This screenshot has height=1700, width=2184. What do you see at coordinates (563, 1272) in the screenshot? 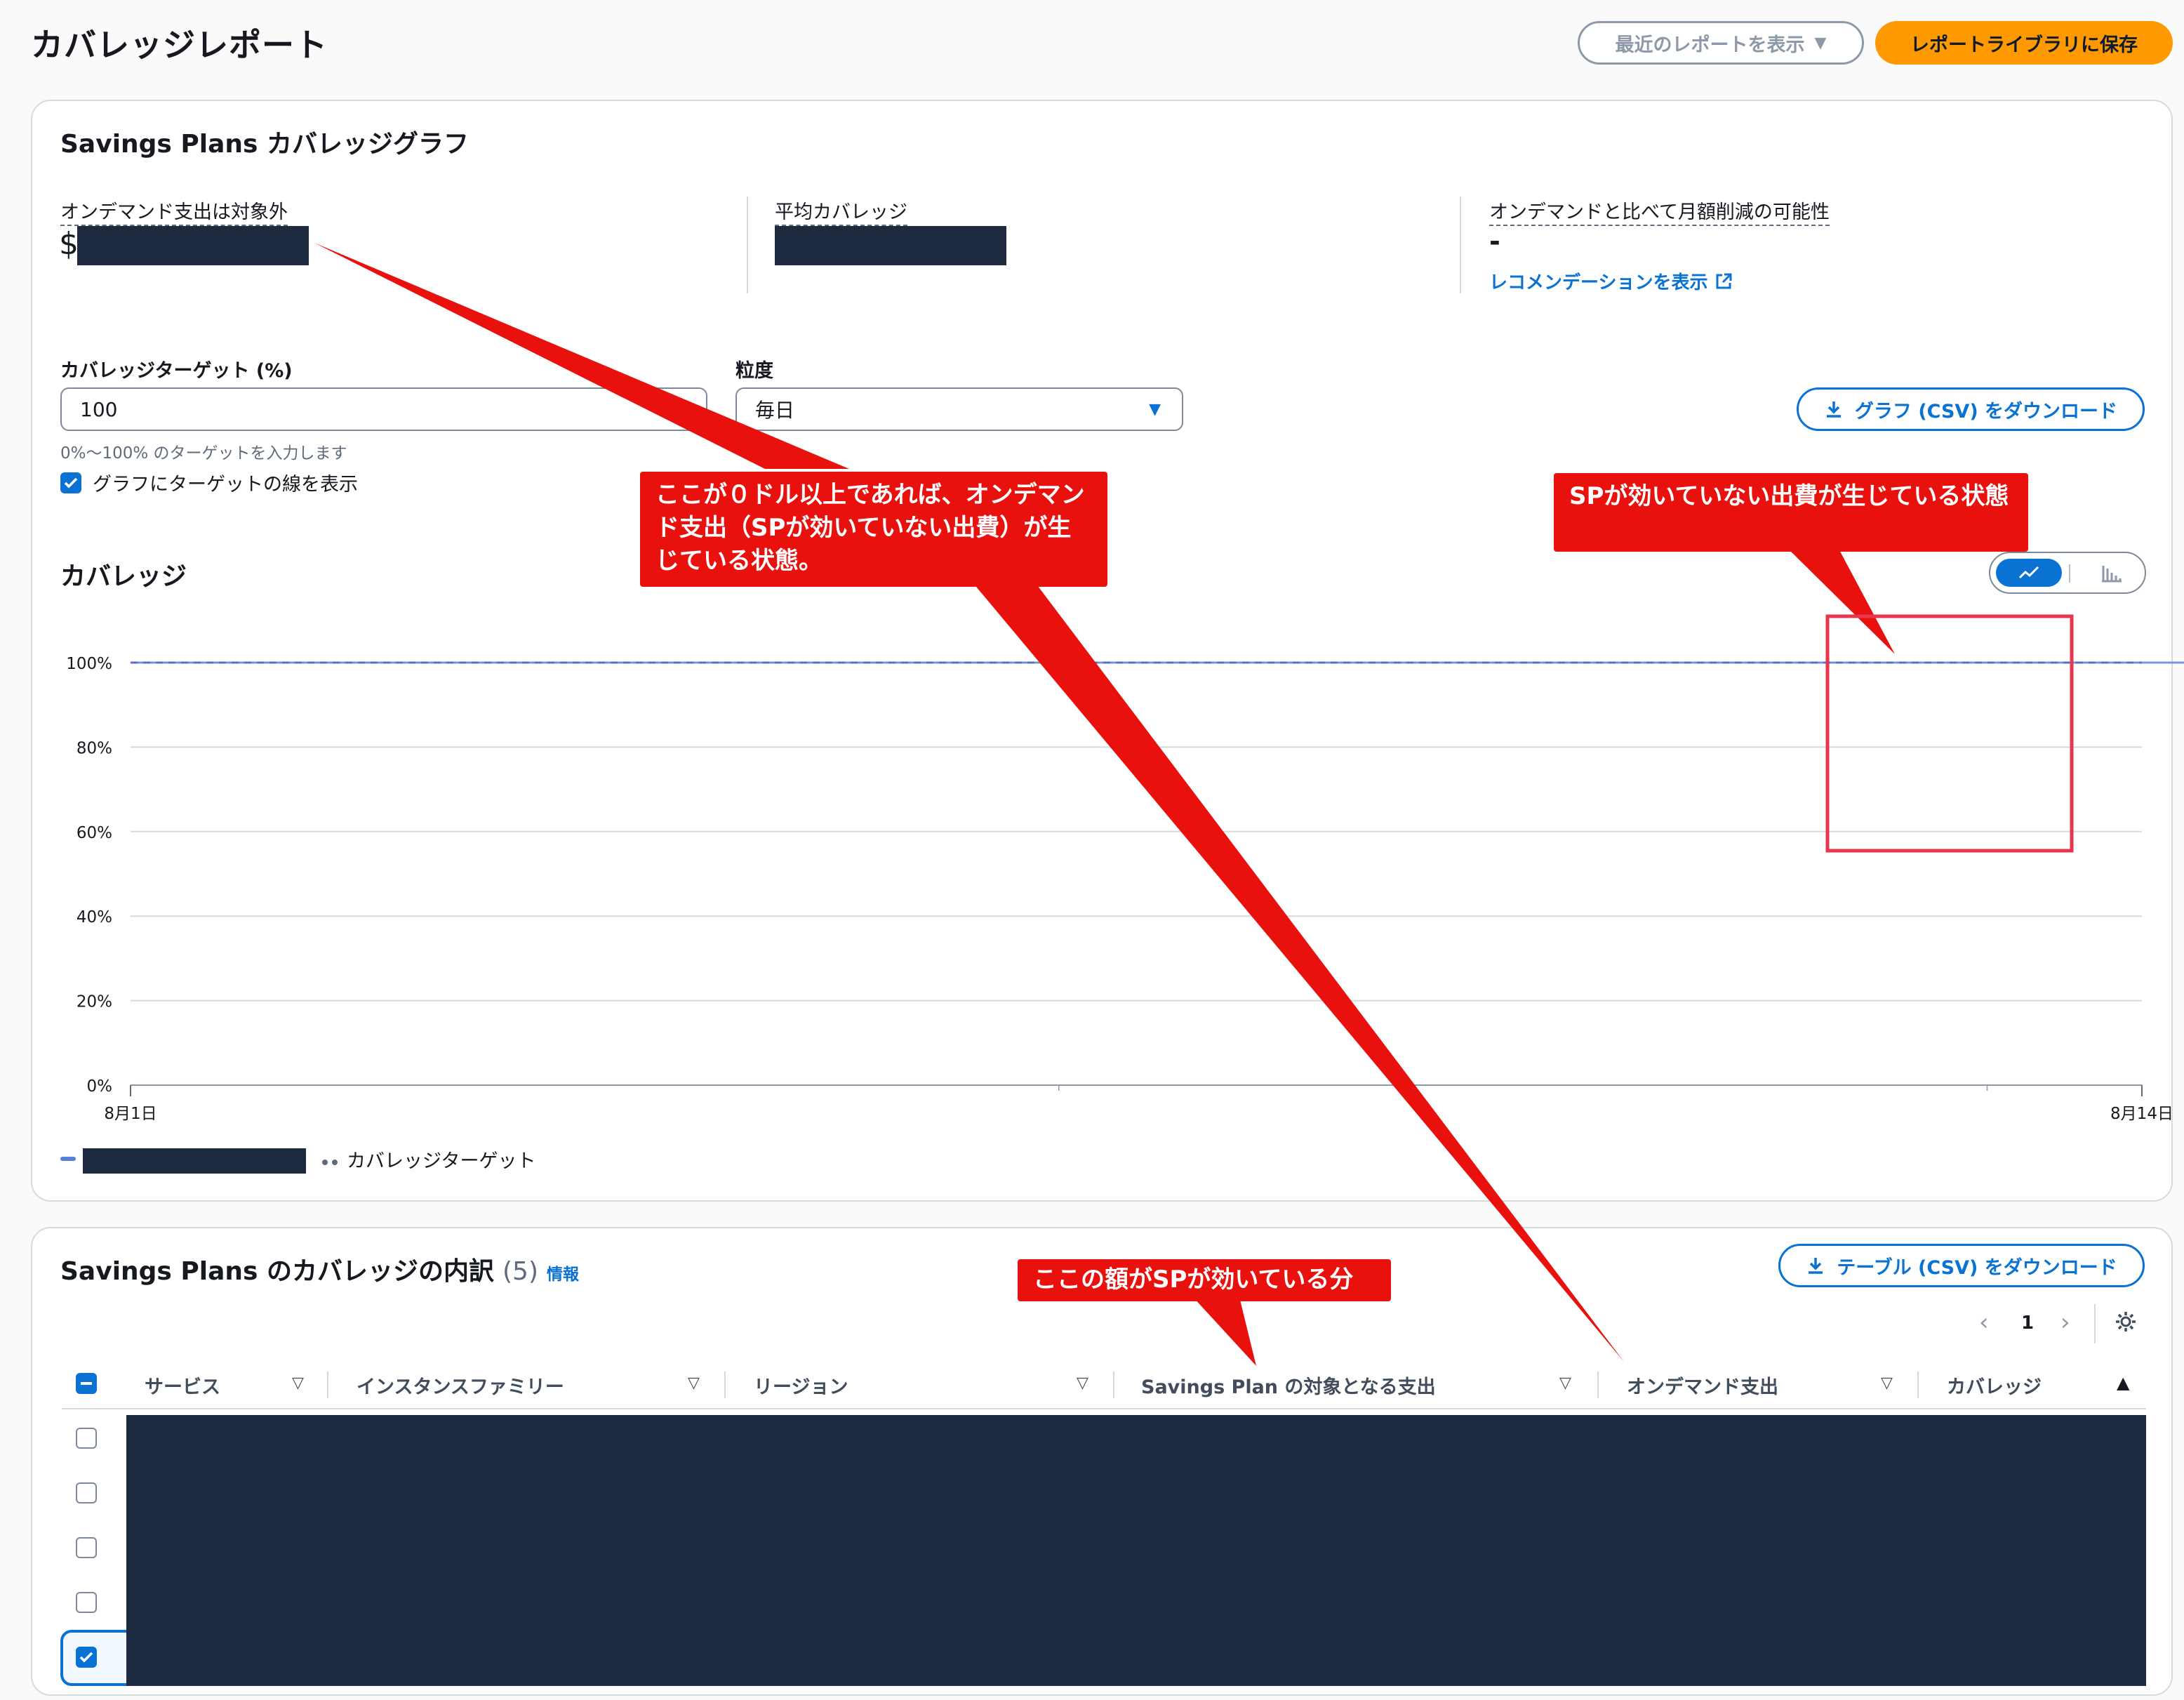
I see `info-link: 情報` at bounding box center [563, 1272].